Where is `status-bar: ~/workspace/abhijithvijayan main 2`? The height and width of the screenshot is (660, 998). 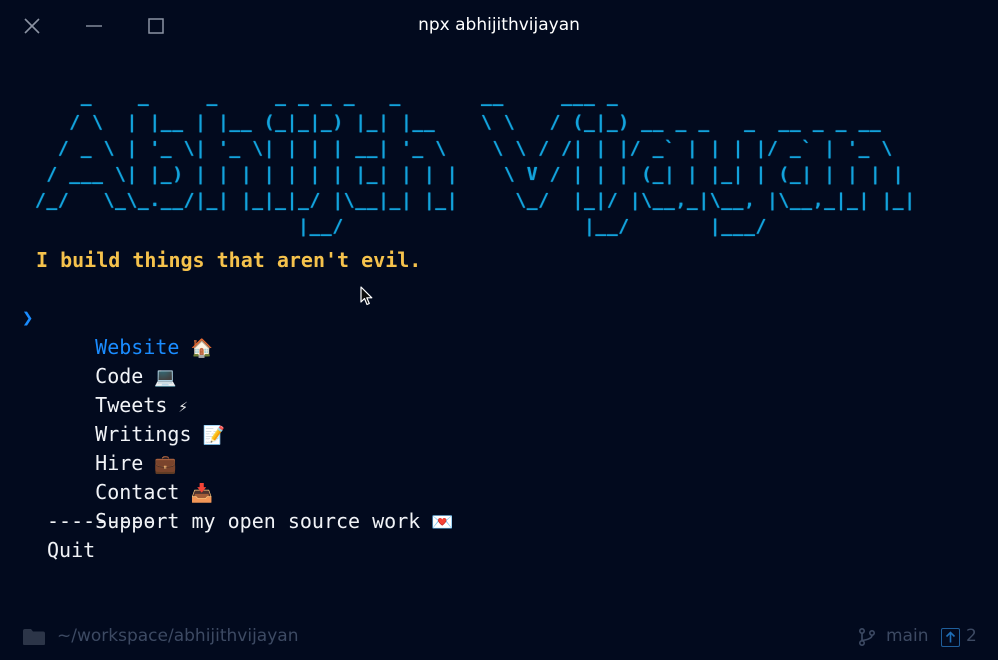 status-bar: ~/workspace/abhijithvijayan main 2 is located at coordinates (499, 640).